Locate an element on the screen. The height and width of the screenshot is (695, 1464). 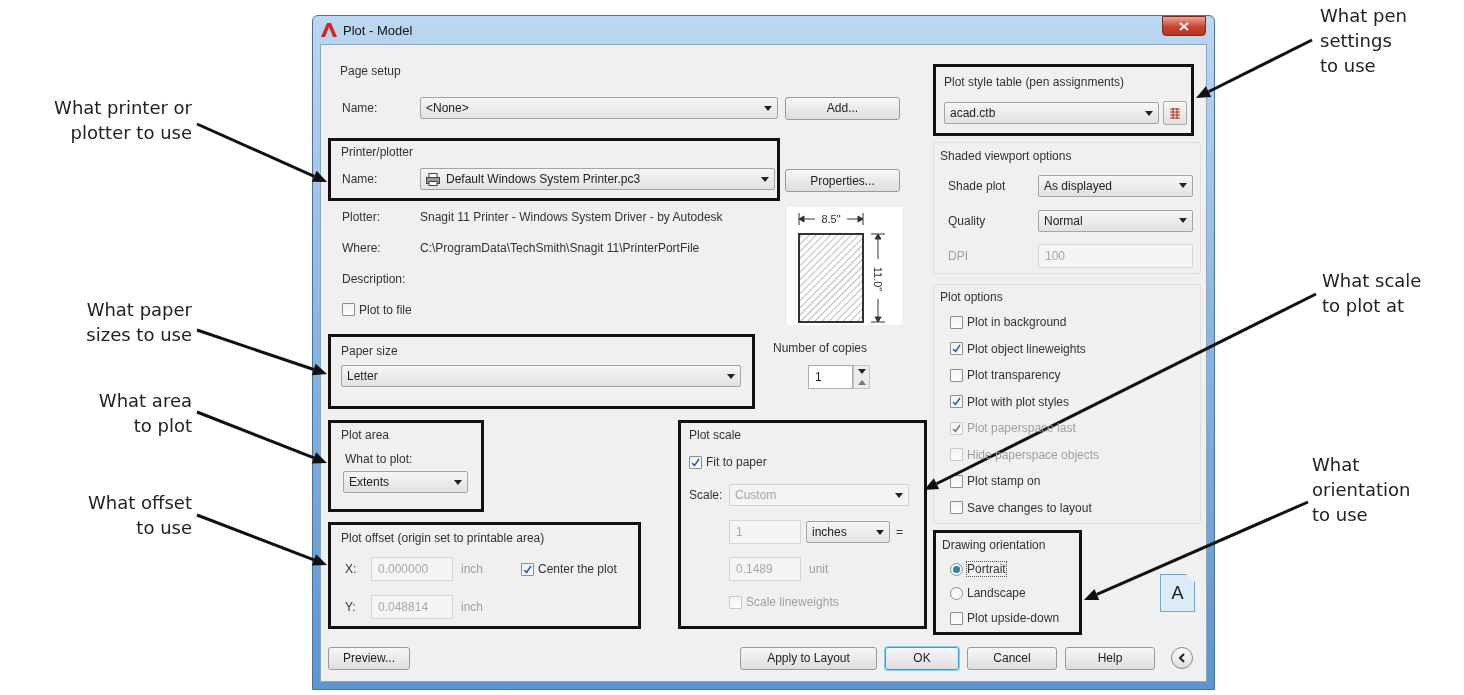
collapse-button is located at coordinates (1182, 658).